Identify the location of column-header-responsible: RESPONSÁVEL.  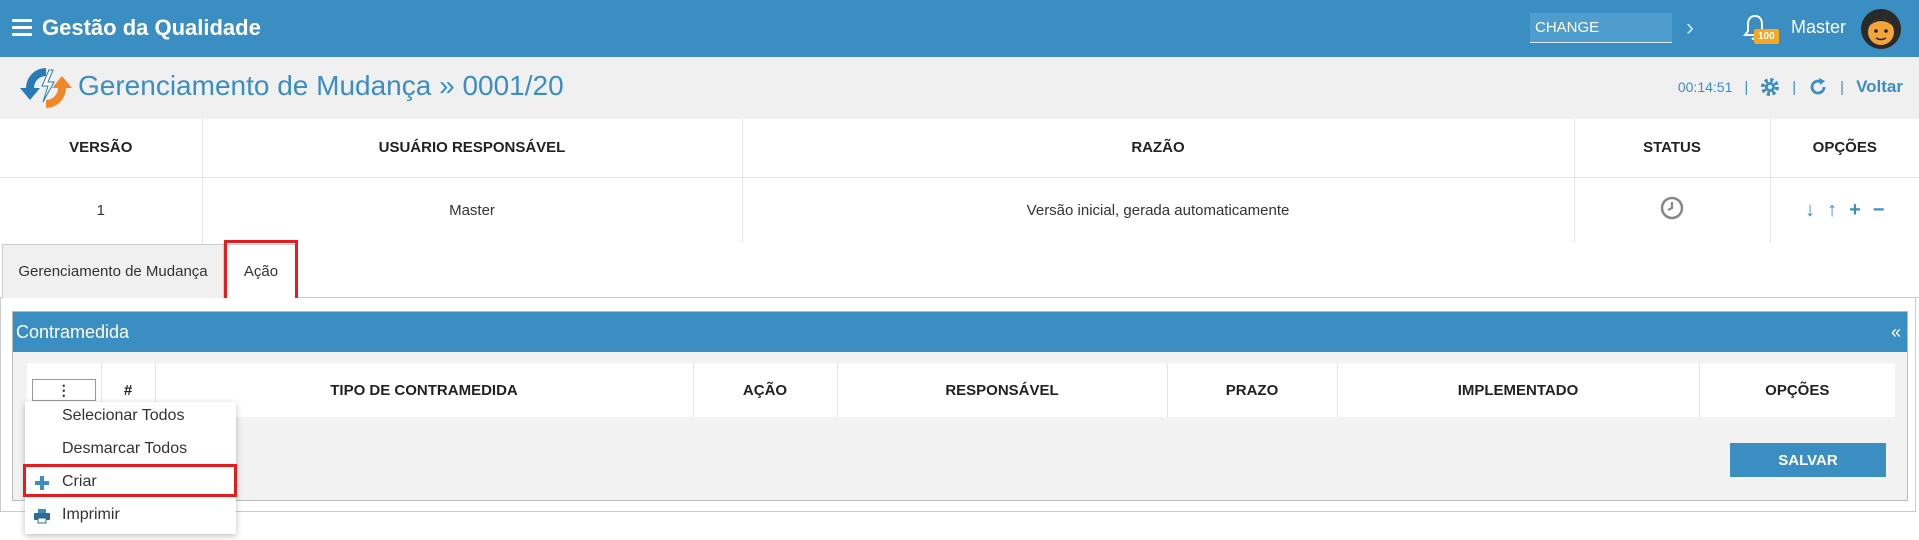
(1002, 390).